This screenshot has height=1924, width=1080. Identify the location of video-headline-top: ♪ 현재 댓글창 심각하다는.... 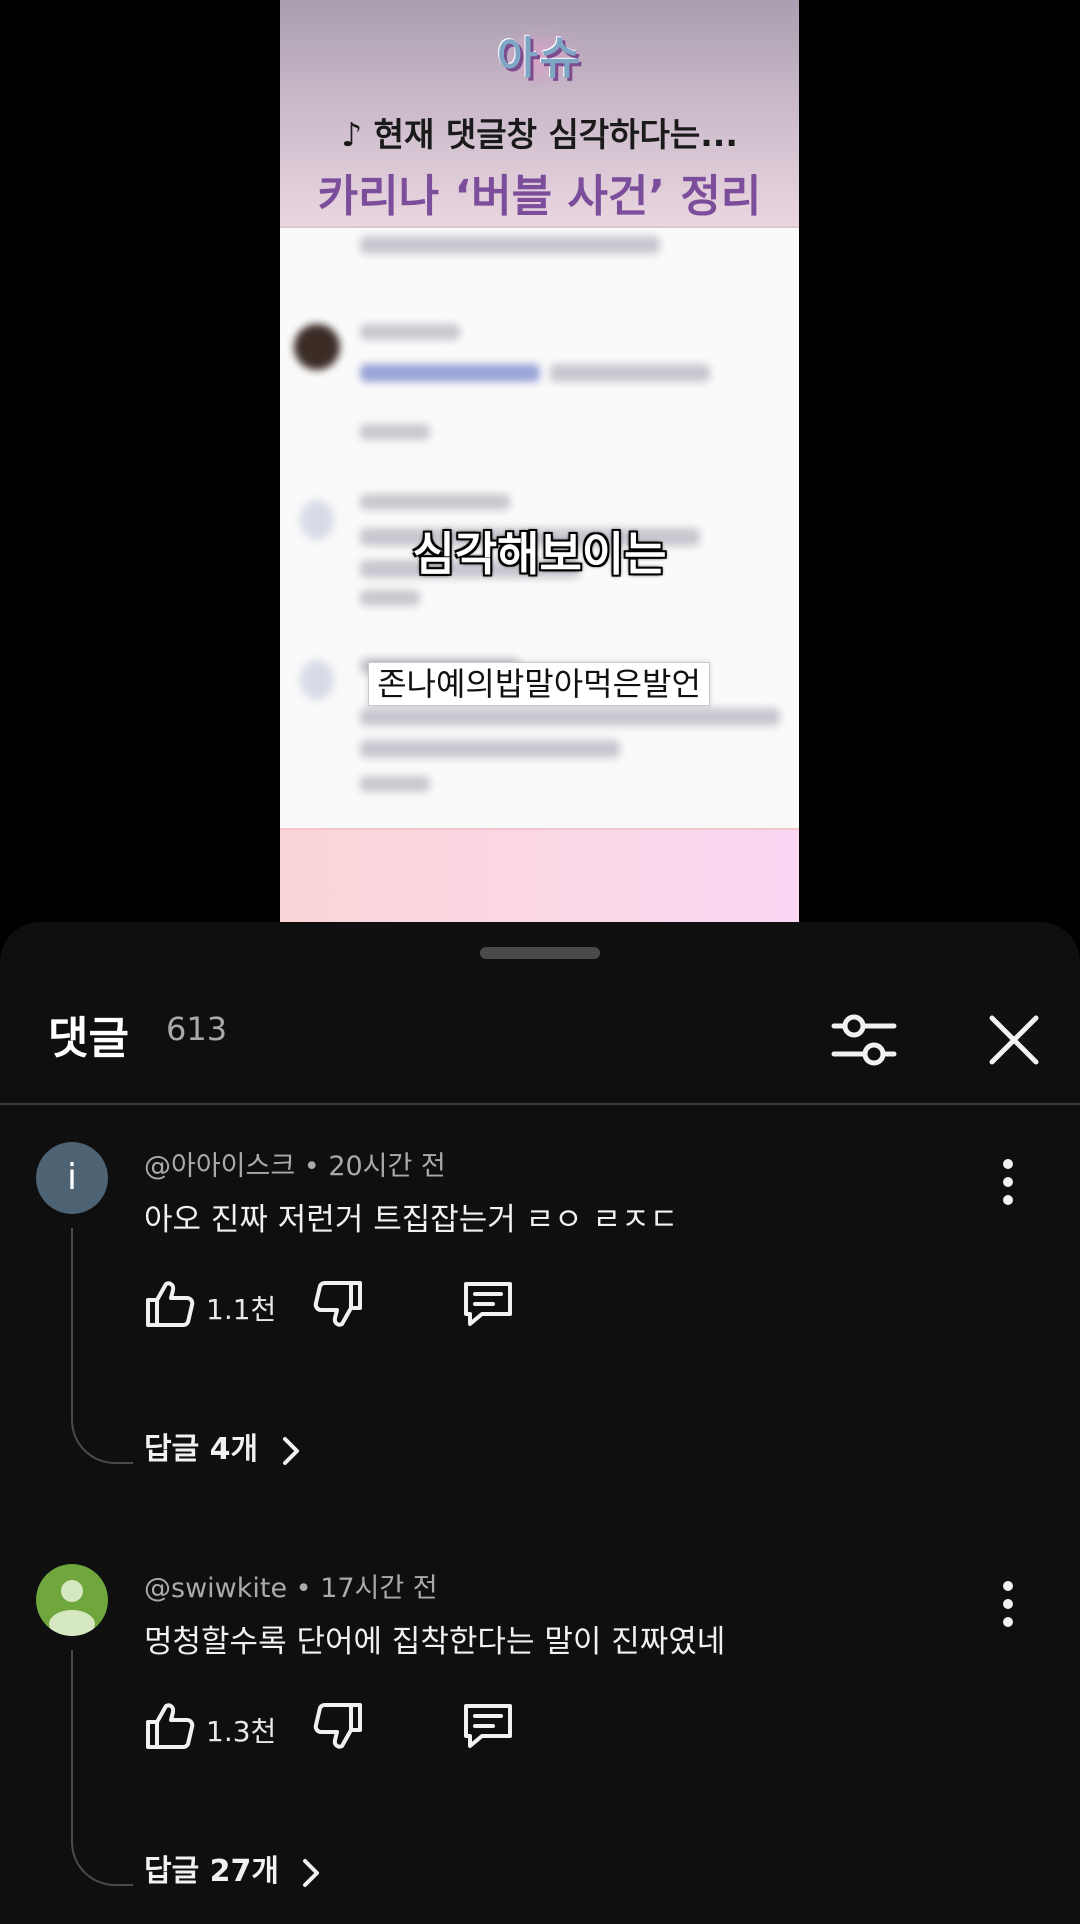
(539, 134).